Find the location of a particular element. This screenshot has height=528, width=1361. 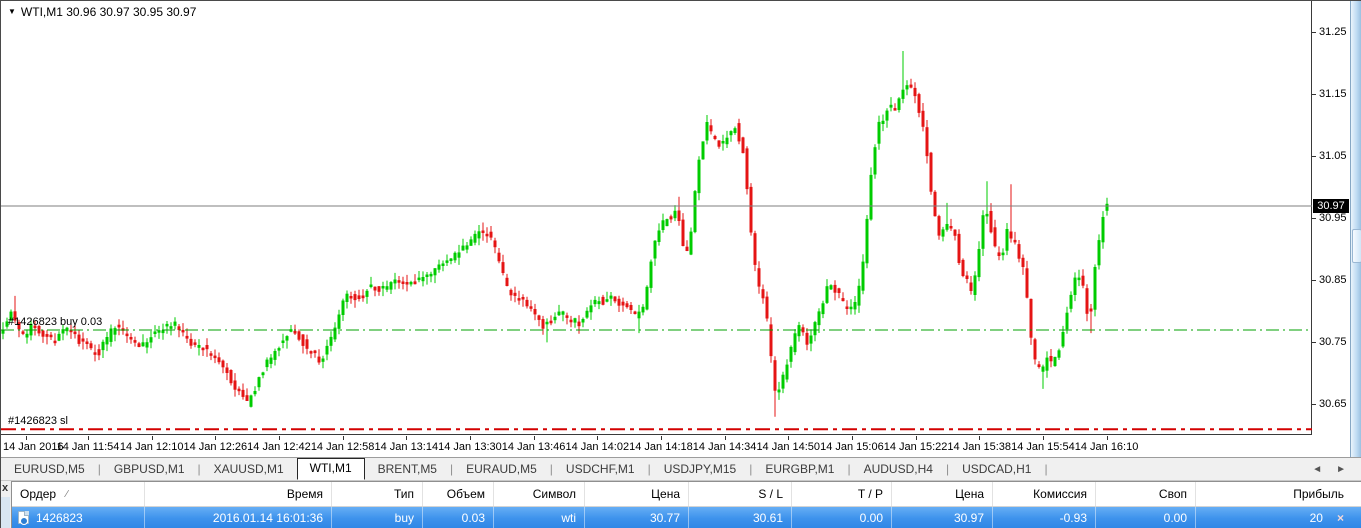

time-tick-label: 14 Jan 12:58 is located at coordinates (342, 447).